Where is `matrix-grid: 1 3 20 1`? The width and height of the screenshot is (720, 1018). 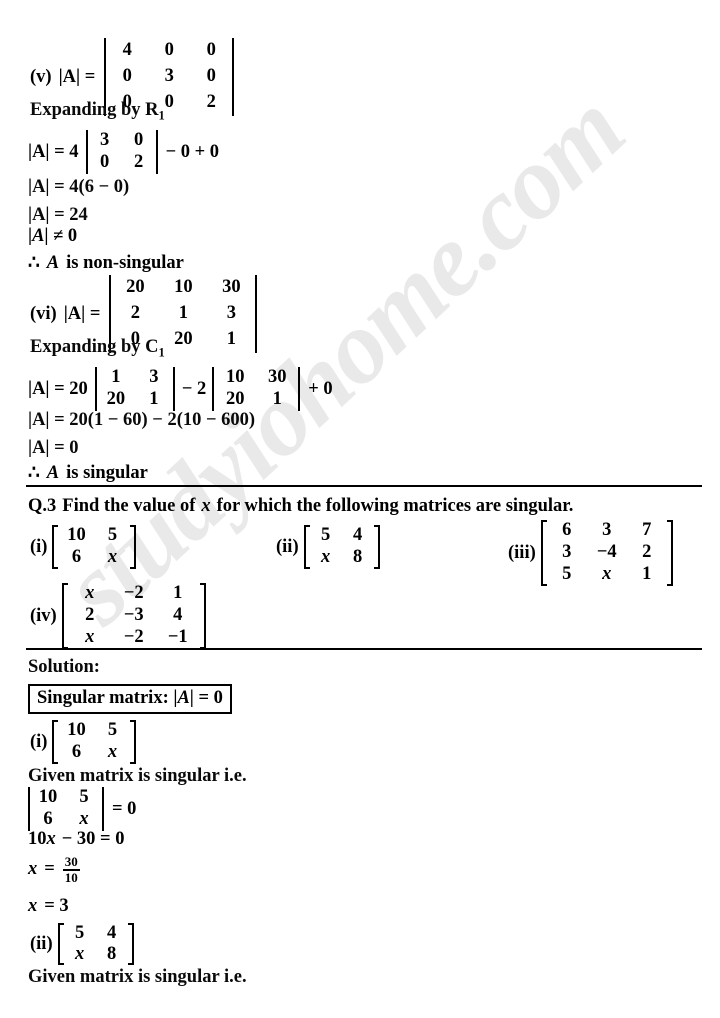
matrix-grid: 1 3 20 1 is located at coordinates (135, 389).